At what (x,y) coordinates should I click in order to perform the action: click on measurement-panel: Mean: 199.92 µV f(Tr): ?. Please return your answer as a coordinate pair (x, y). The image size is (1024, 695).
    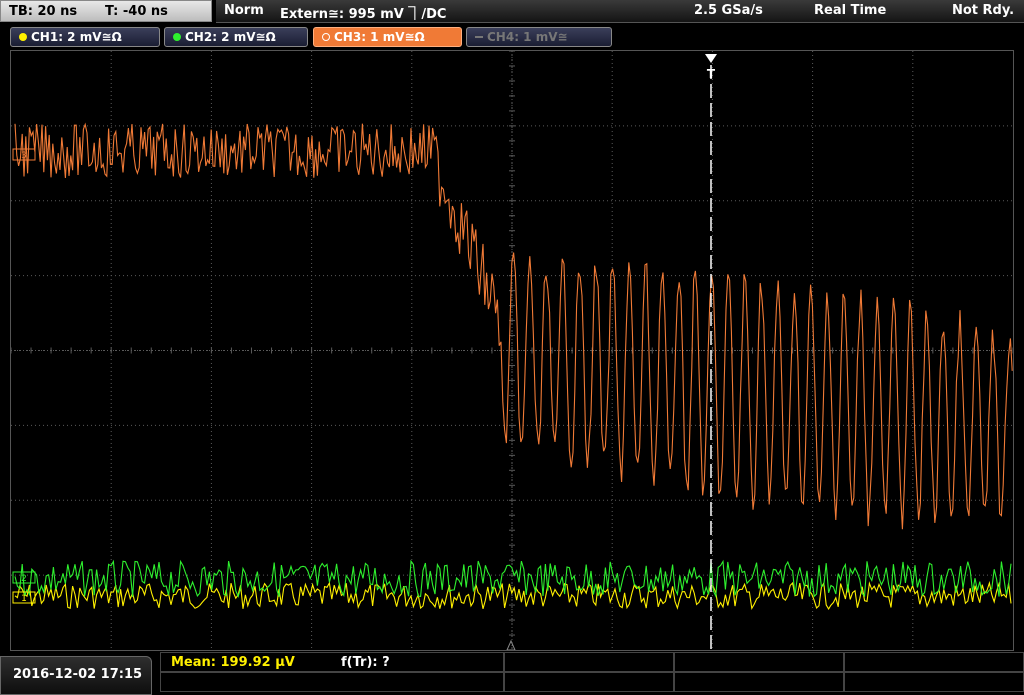
    Looking at the image, I should click on (592, 673).